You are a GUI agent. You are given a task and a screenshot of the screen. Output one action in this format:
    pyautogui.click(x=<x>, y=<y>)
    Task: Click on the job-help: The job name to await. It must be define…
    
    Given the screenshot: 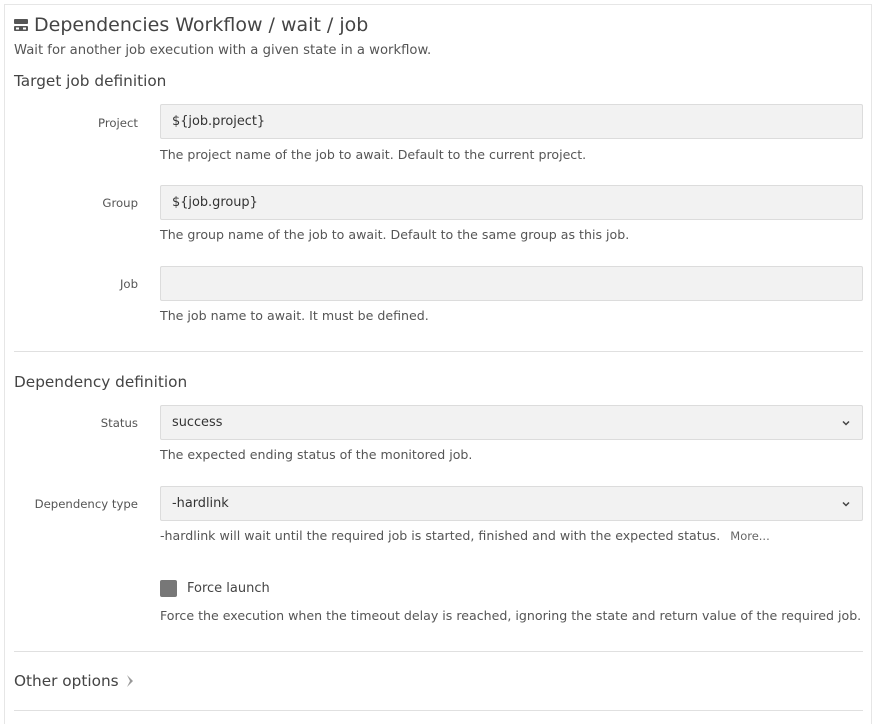 What is the action you would take?
    pyautogui.click(x=294, y=315)
    